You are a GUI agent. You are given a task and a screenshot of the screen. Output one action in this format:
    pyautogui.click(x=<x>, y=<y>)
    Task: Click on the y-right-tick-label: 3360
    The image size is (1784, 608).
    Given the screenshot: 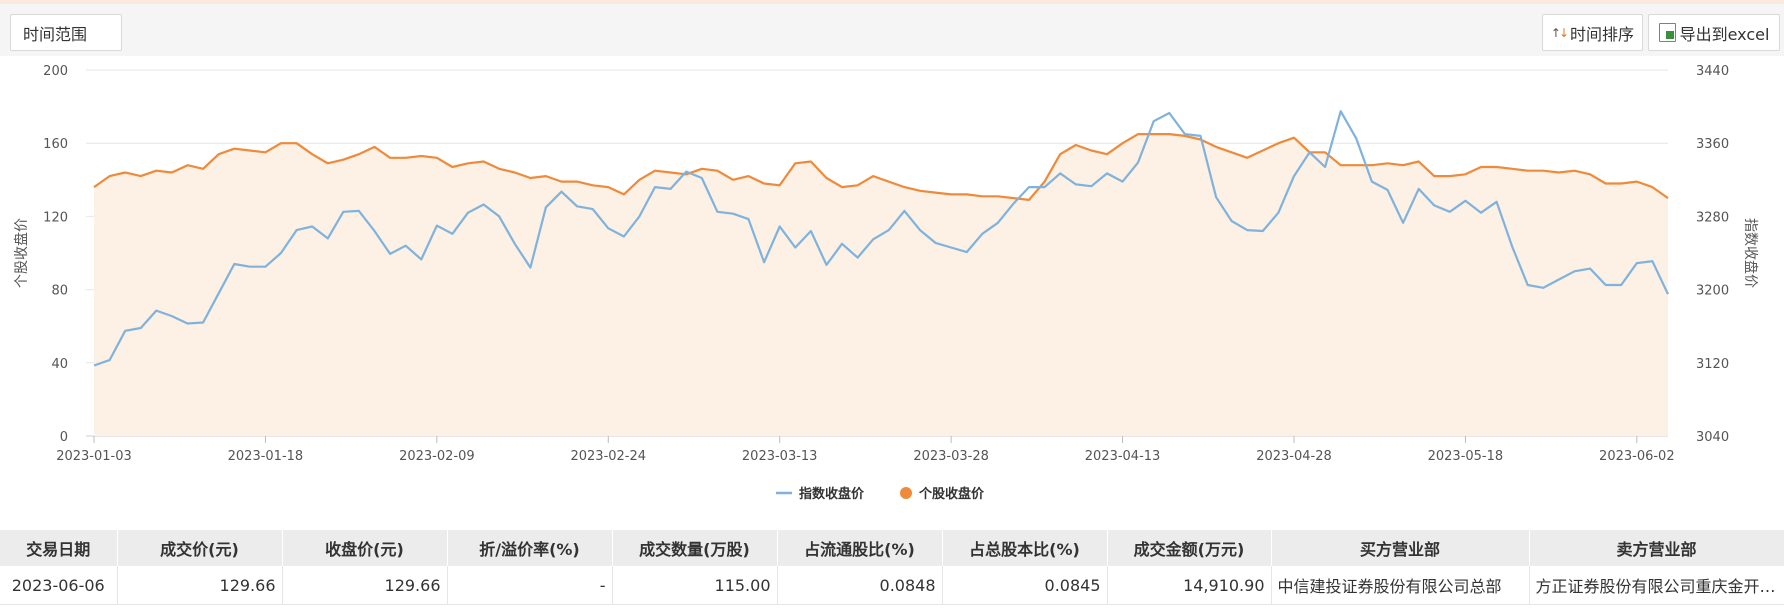 What is the action you would take?
    pyautogui.click(x=1712, y=144)
    